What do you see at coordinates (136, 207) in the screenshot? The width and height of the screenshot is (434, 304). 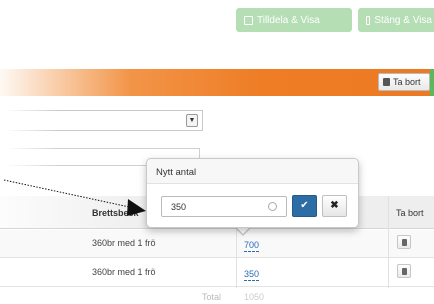 I see `annotation-arrow-head` at bounding box center [136, 207].